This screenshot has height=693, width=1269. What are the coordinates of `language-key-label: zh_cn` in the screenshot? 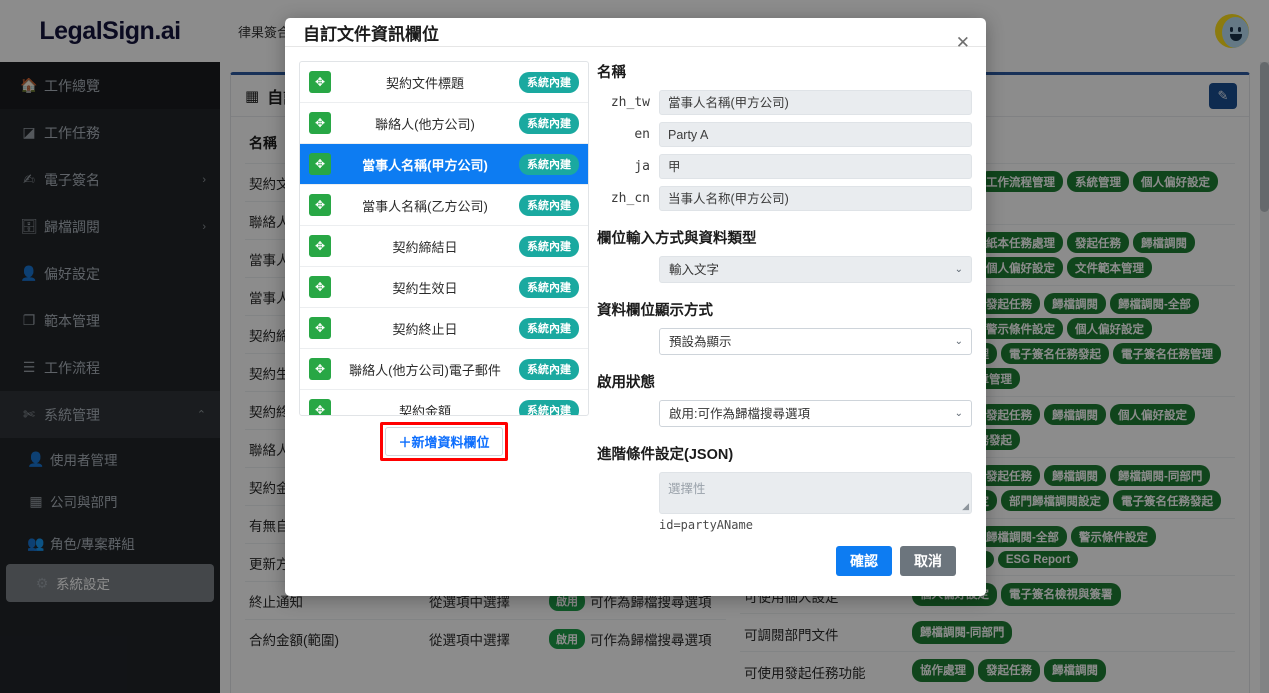 It's located at (630, 199).